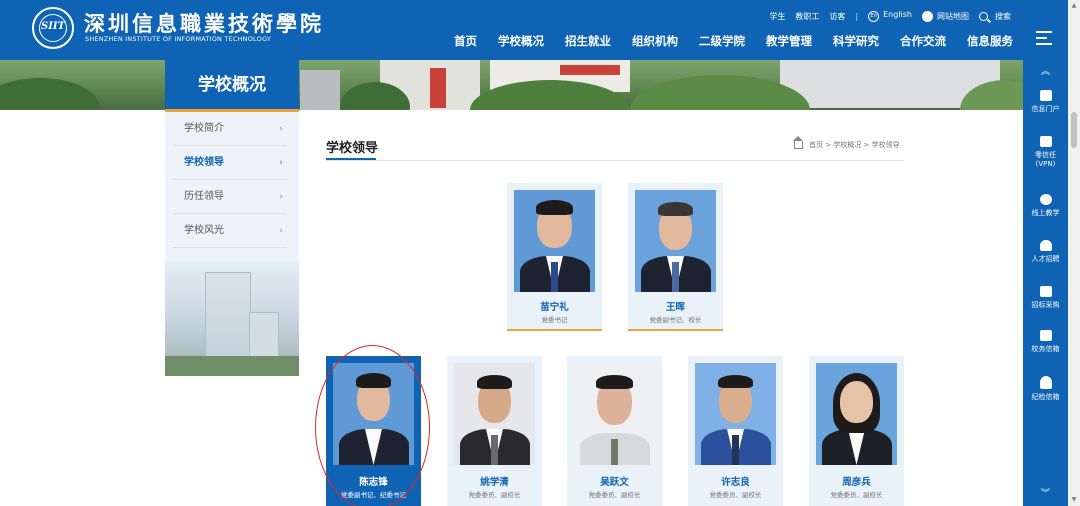  I want to click on leader-card: 许志良 党委委员、副校长, so click(735, 431).